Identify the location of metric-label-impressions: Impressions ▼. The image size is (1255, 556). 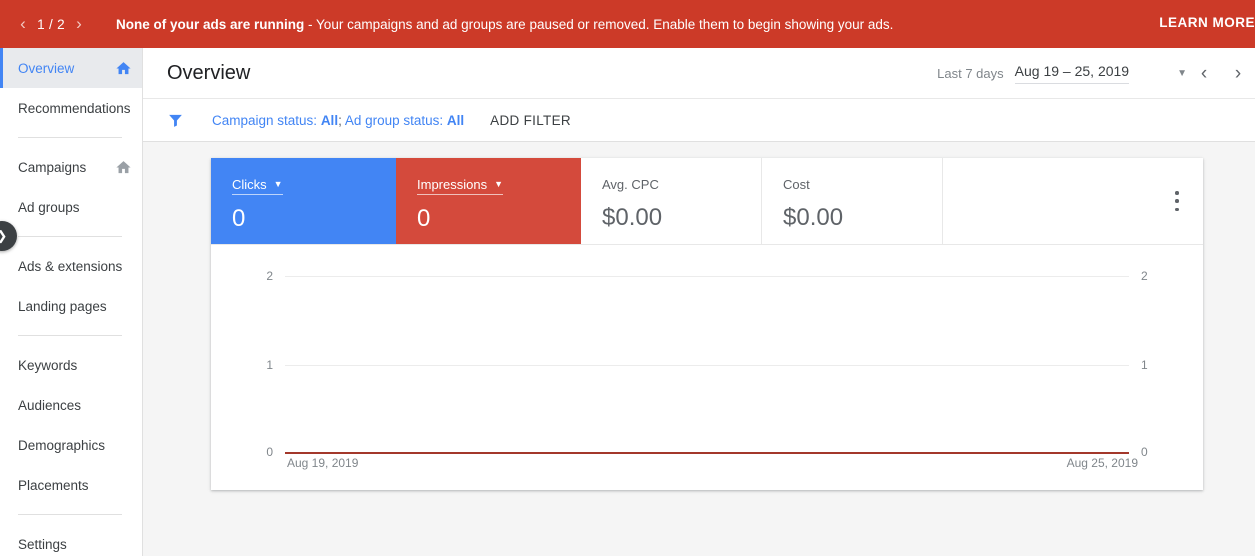
(460, 186).